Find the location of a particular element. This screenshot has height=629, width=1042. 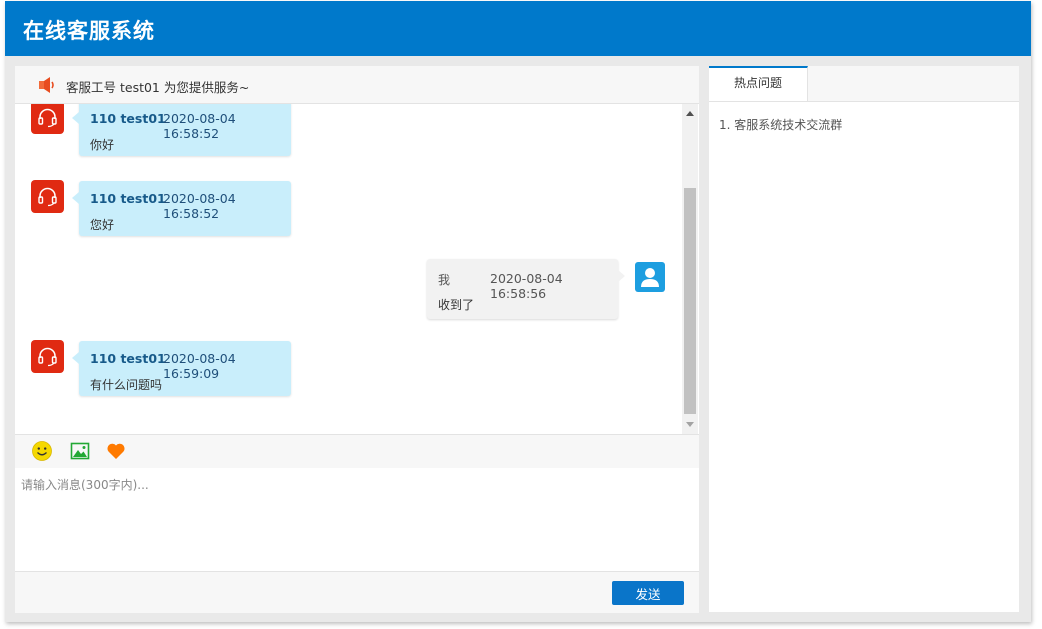

message-text: 您好 is located at coordinates (102, 225).